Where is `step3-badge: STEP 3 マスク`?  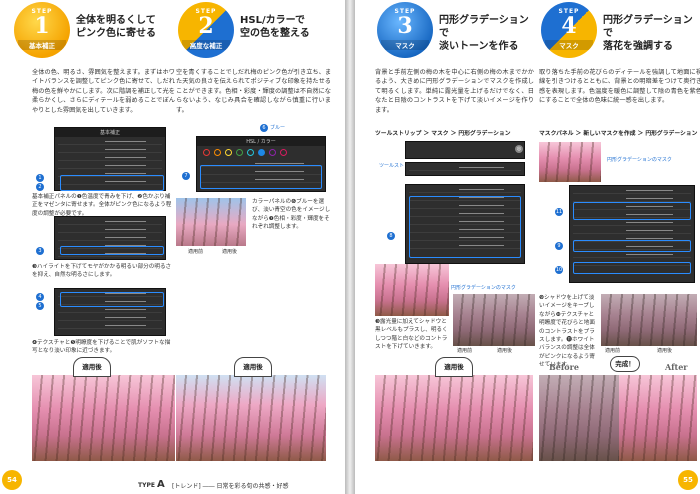
step3-badge: STEP 3 マスク is located at coordinates (405, 30).